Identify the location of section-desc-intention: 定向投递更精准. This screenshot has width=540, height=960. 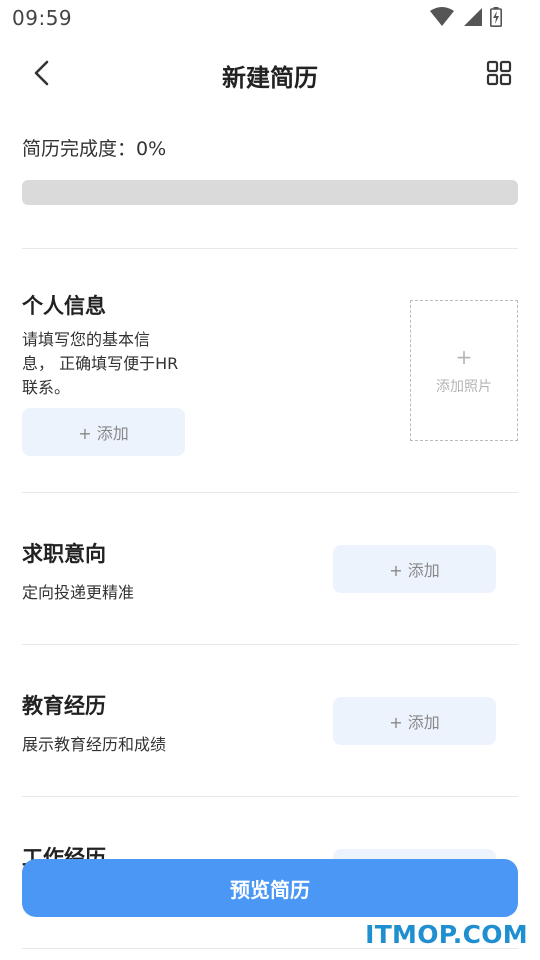
(78, 592).